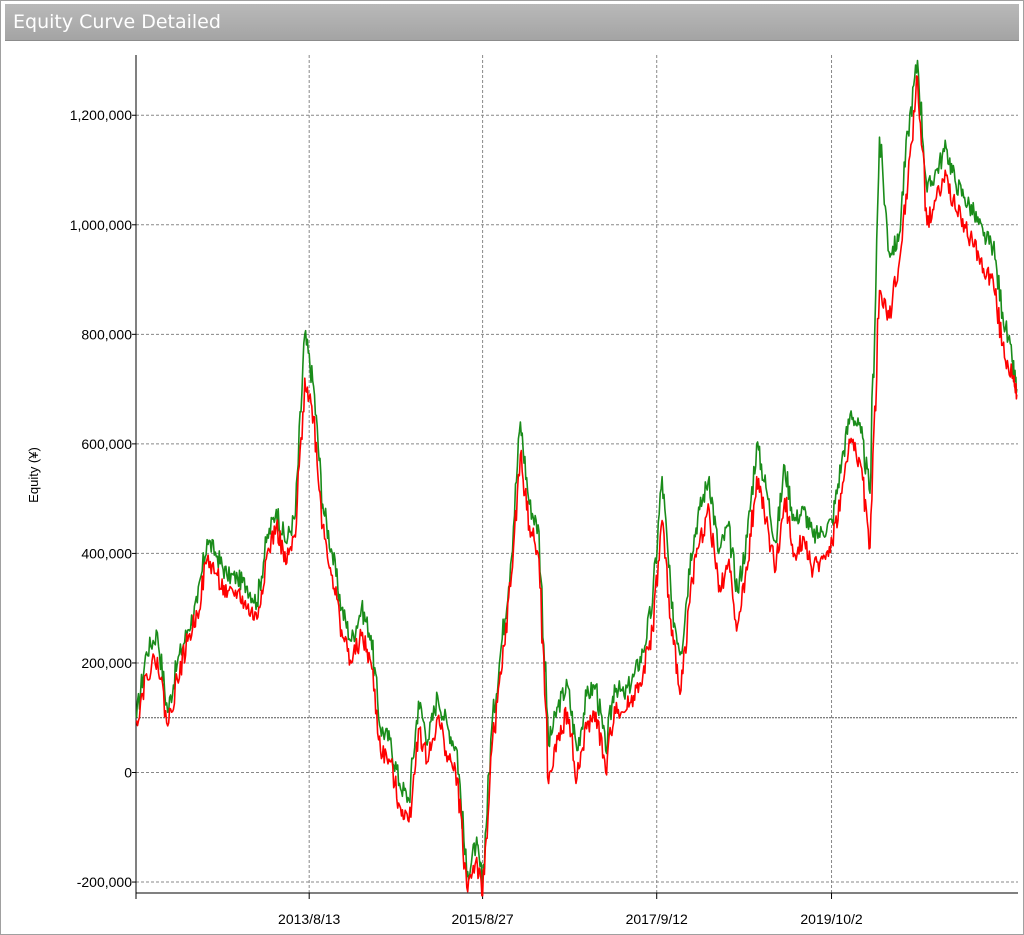 The image size is (1024, 935). What do you see at coordinates (309, 919) in the screenshot?
I see `x-tick-label: 2013/8/13` at bounding box center [309, 919].